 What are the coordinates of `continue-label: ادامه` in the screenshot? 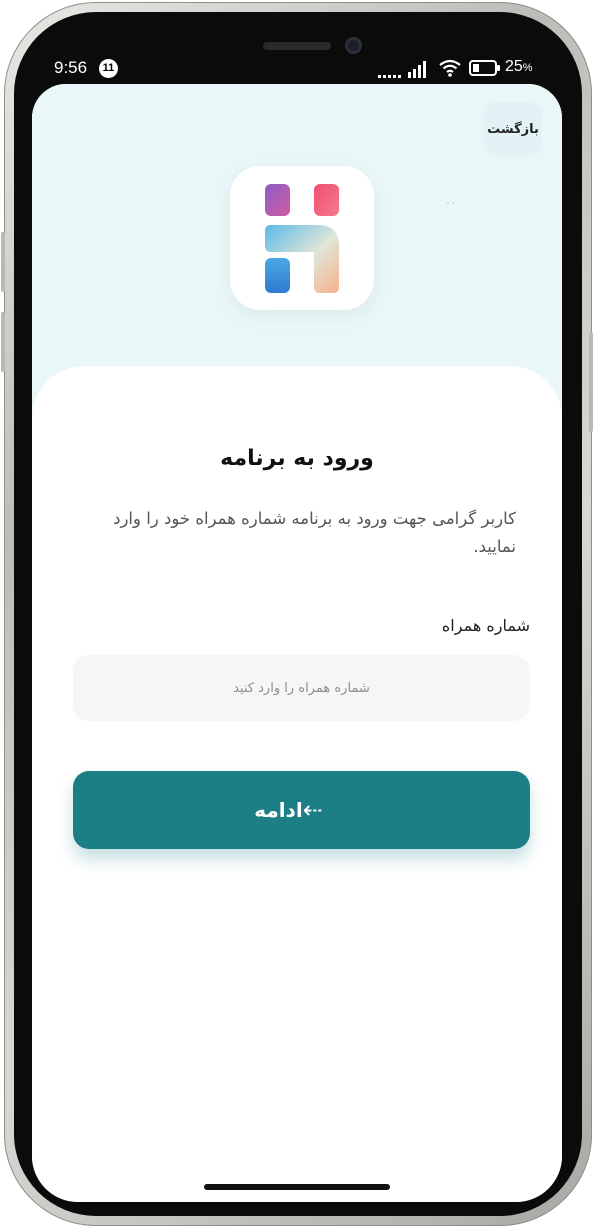 It's located at (278, 810).